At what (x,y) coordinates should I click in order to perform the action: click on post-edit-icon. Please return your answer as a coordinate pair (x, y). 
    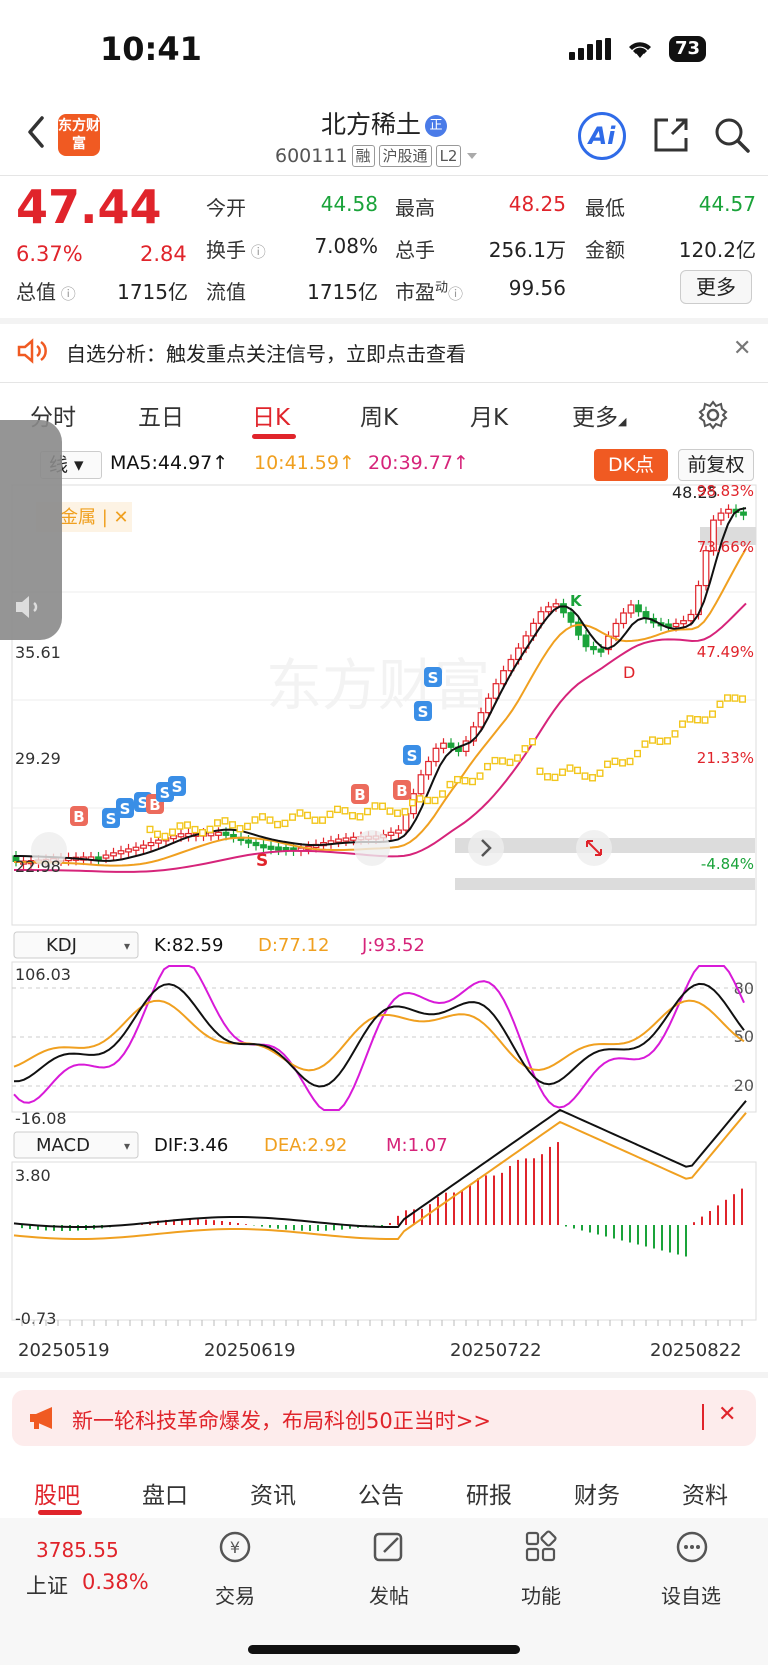
    Looking at the image, I should click on (389, 1547).